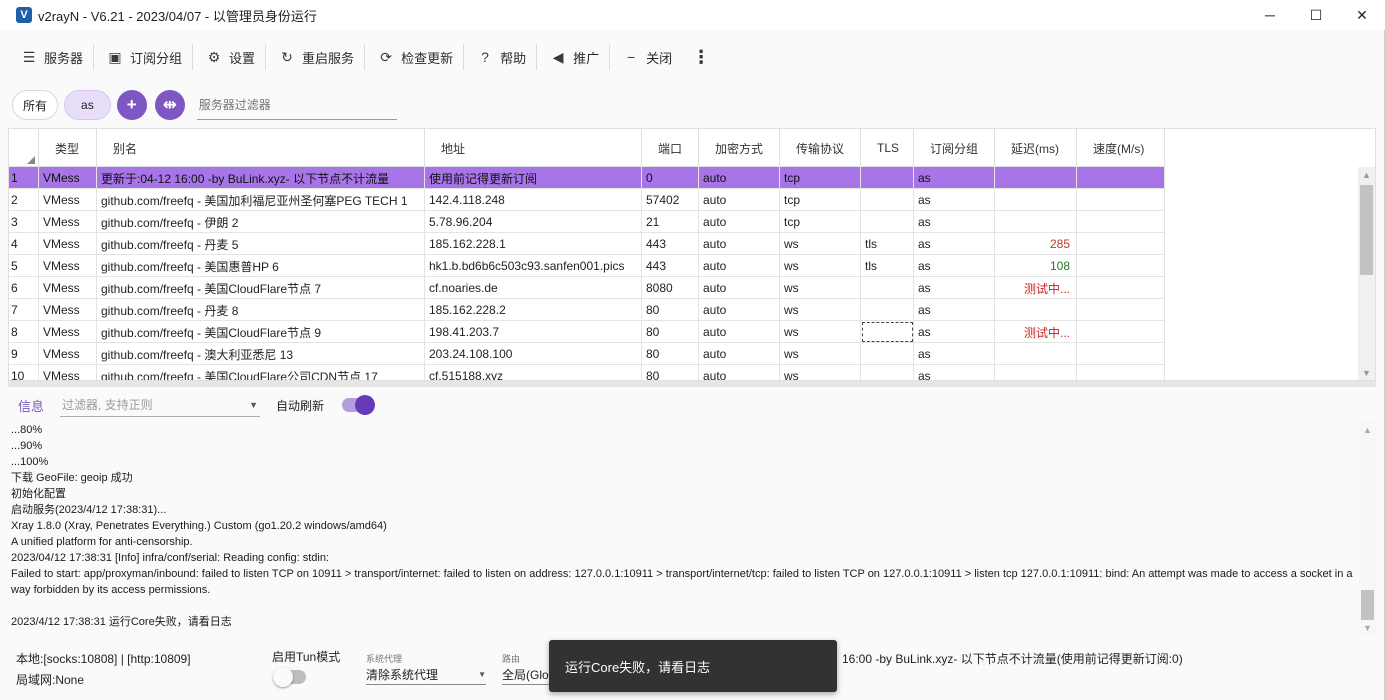 Image resolution: width=1385 pixels, height=700 pixels. What do you see at coordinates (820, 244) in the screenshot?
I see `cell-transport: ws` at bounding box center [820, 244].